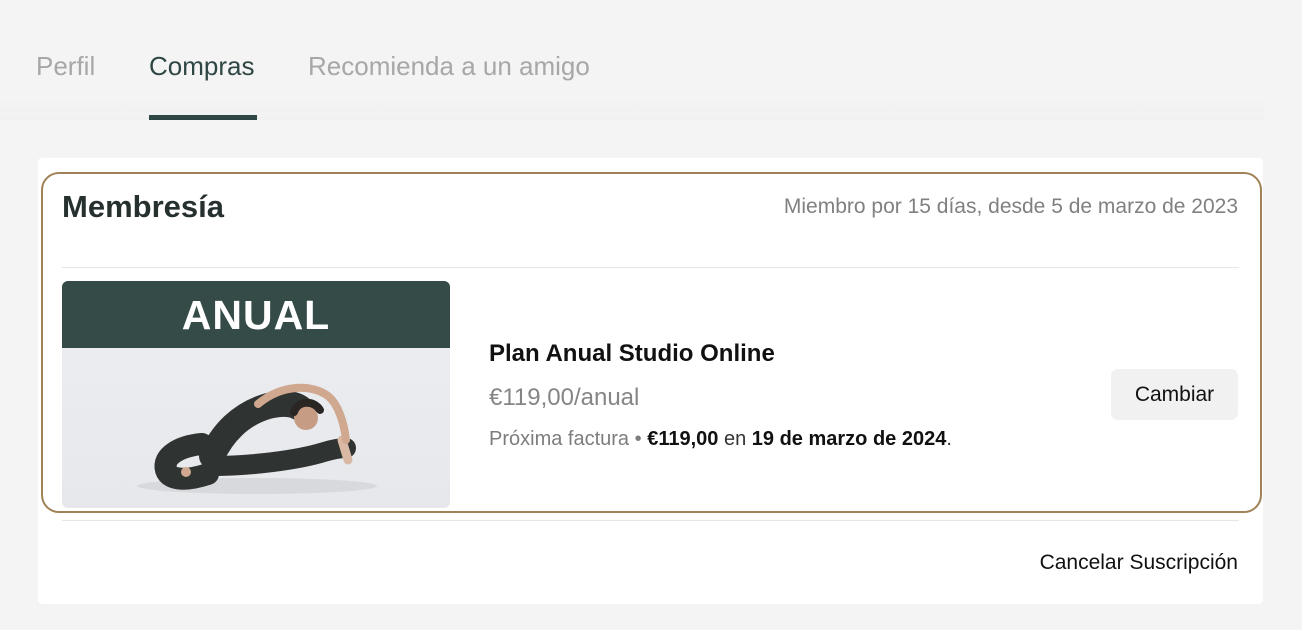 This screenshot has width=1302, height=630. What do you see at coordinates (203, 117) in the screenshot?
I see `active-tab-indicator` at bounding box center [203, 117].